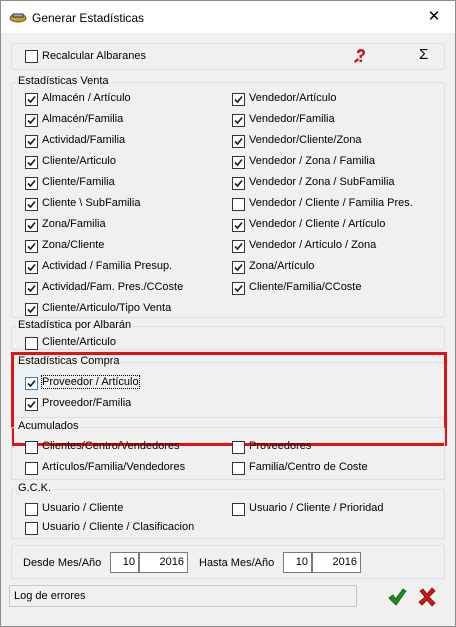 Image resolution: width=456 pixels, height=627 pixels. Describe the element at coordinates (94, 56) in the screenshot. I see `recalcular-label: Recalcular Albaranes` at that location.